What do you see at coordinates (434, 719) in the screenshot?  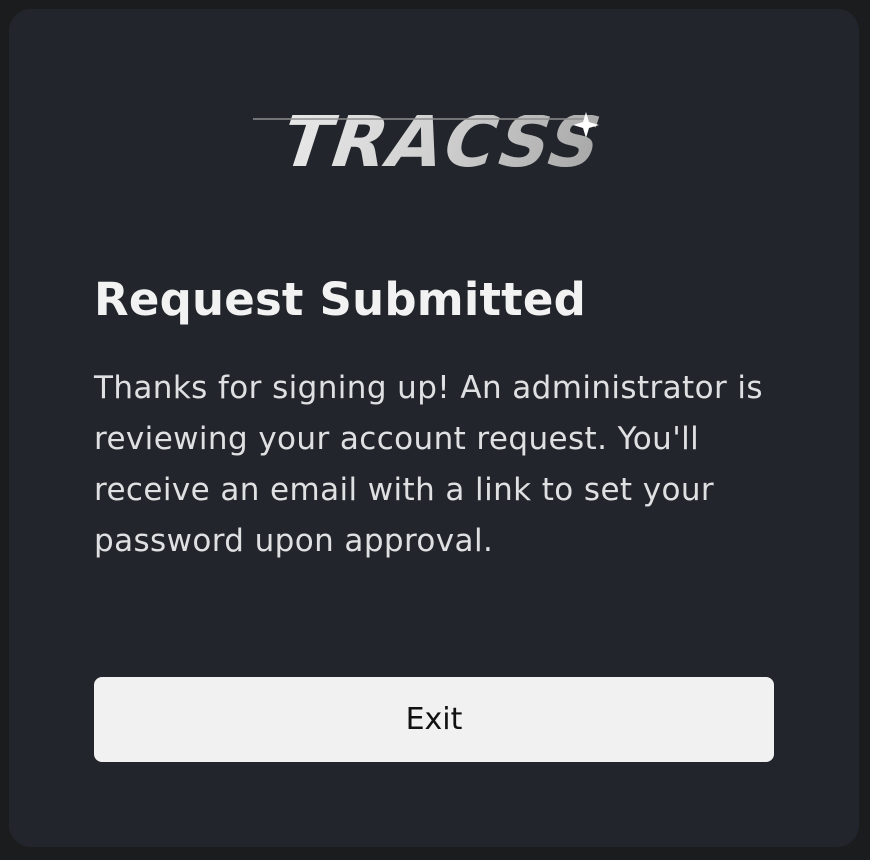 I see `exit-button: Exit` at bounding box center [434, 719].